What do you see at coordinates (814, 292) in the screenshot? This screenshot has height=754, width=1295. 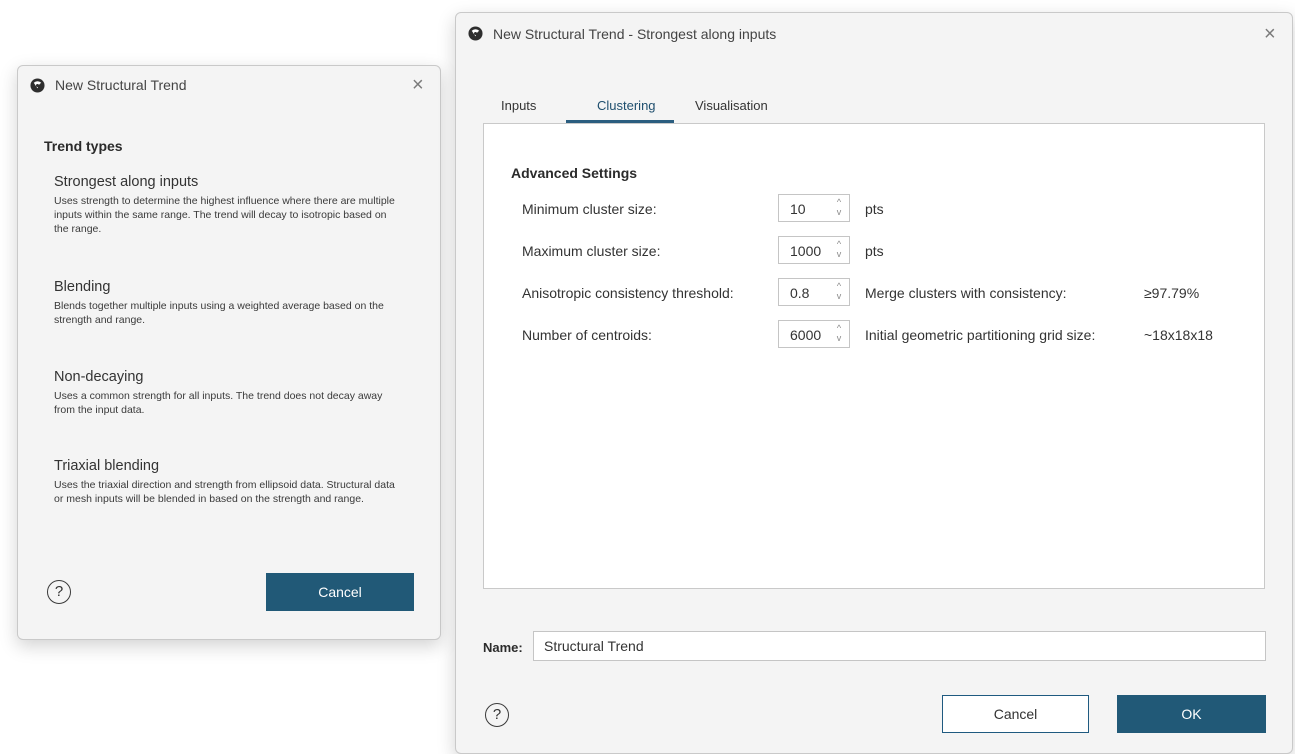 I see `anisotropic-threshold-stepper: 0.8 ^ v` at bounding box center [814, 292].